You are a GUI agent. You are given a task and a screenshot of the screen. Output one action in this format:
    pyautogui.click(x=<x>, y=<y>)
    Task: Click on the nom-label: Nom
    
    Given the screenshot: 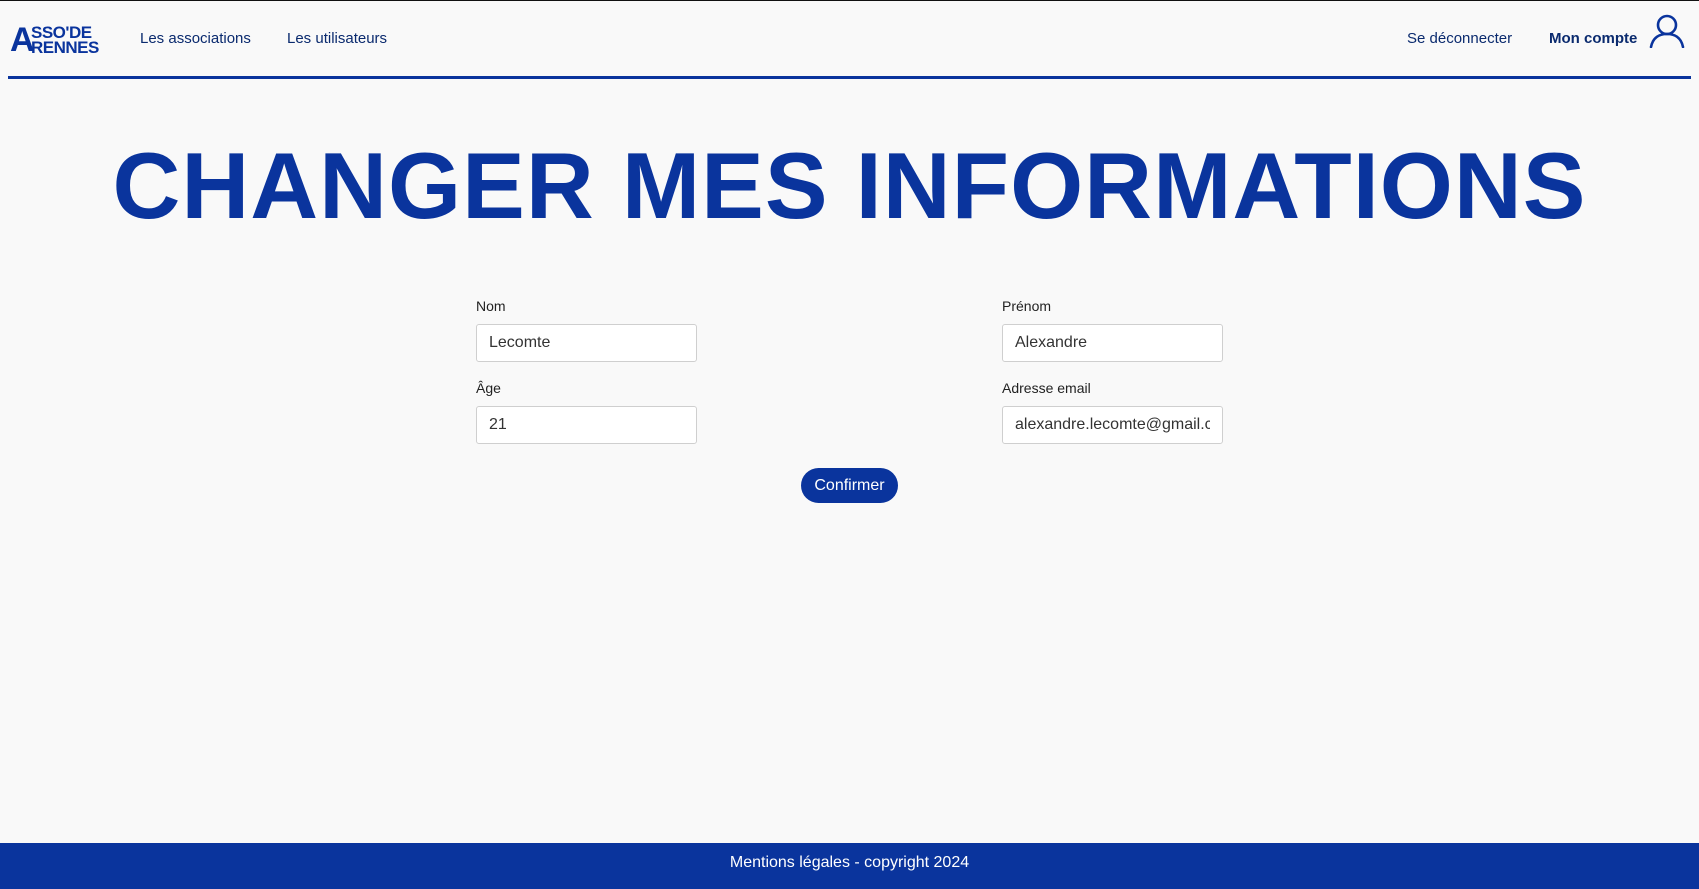 What is the action you would take?
    pyautogui.click(x=491, y=306)
    